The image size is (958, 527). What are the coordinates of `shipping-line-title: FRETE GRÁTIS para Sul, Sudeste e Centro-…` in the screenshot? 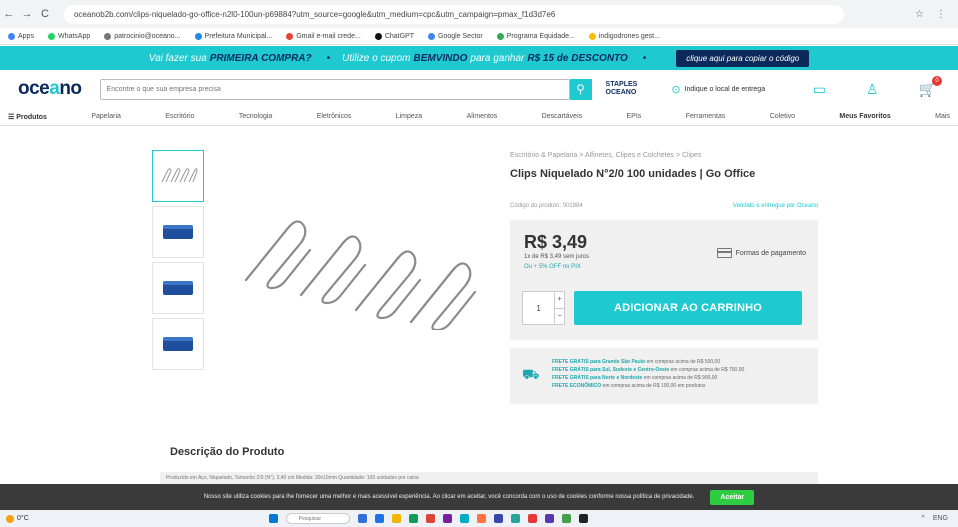 It's located at (611, 370).